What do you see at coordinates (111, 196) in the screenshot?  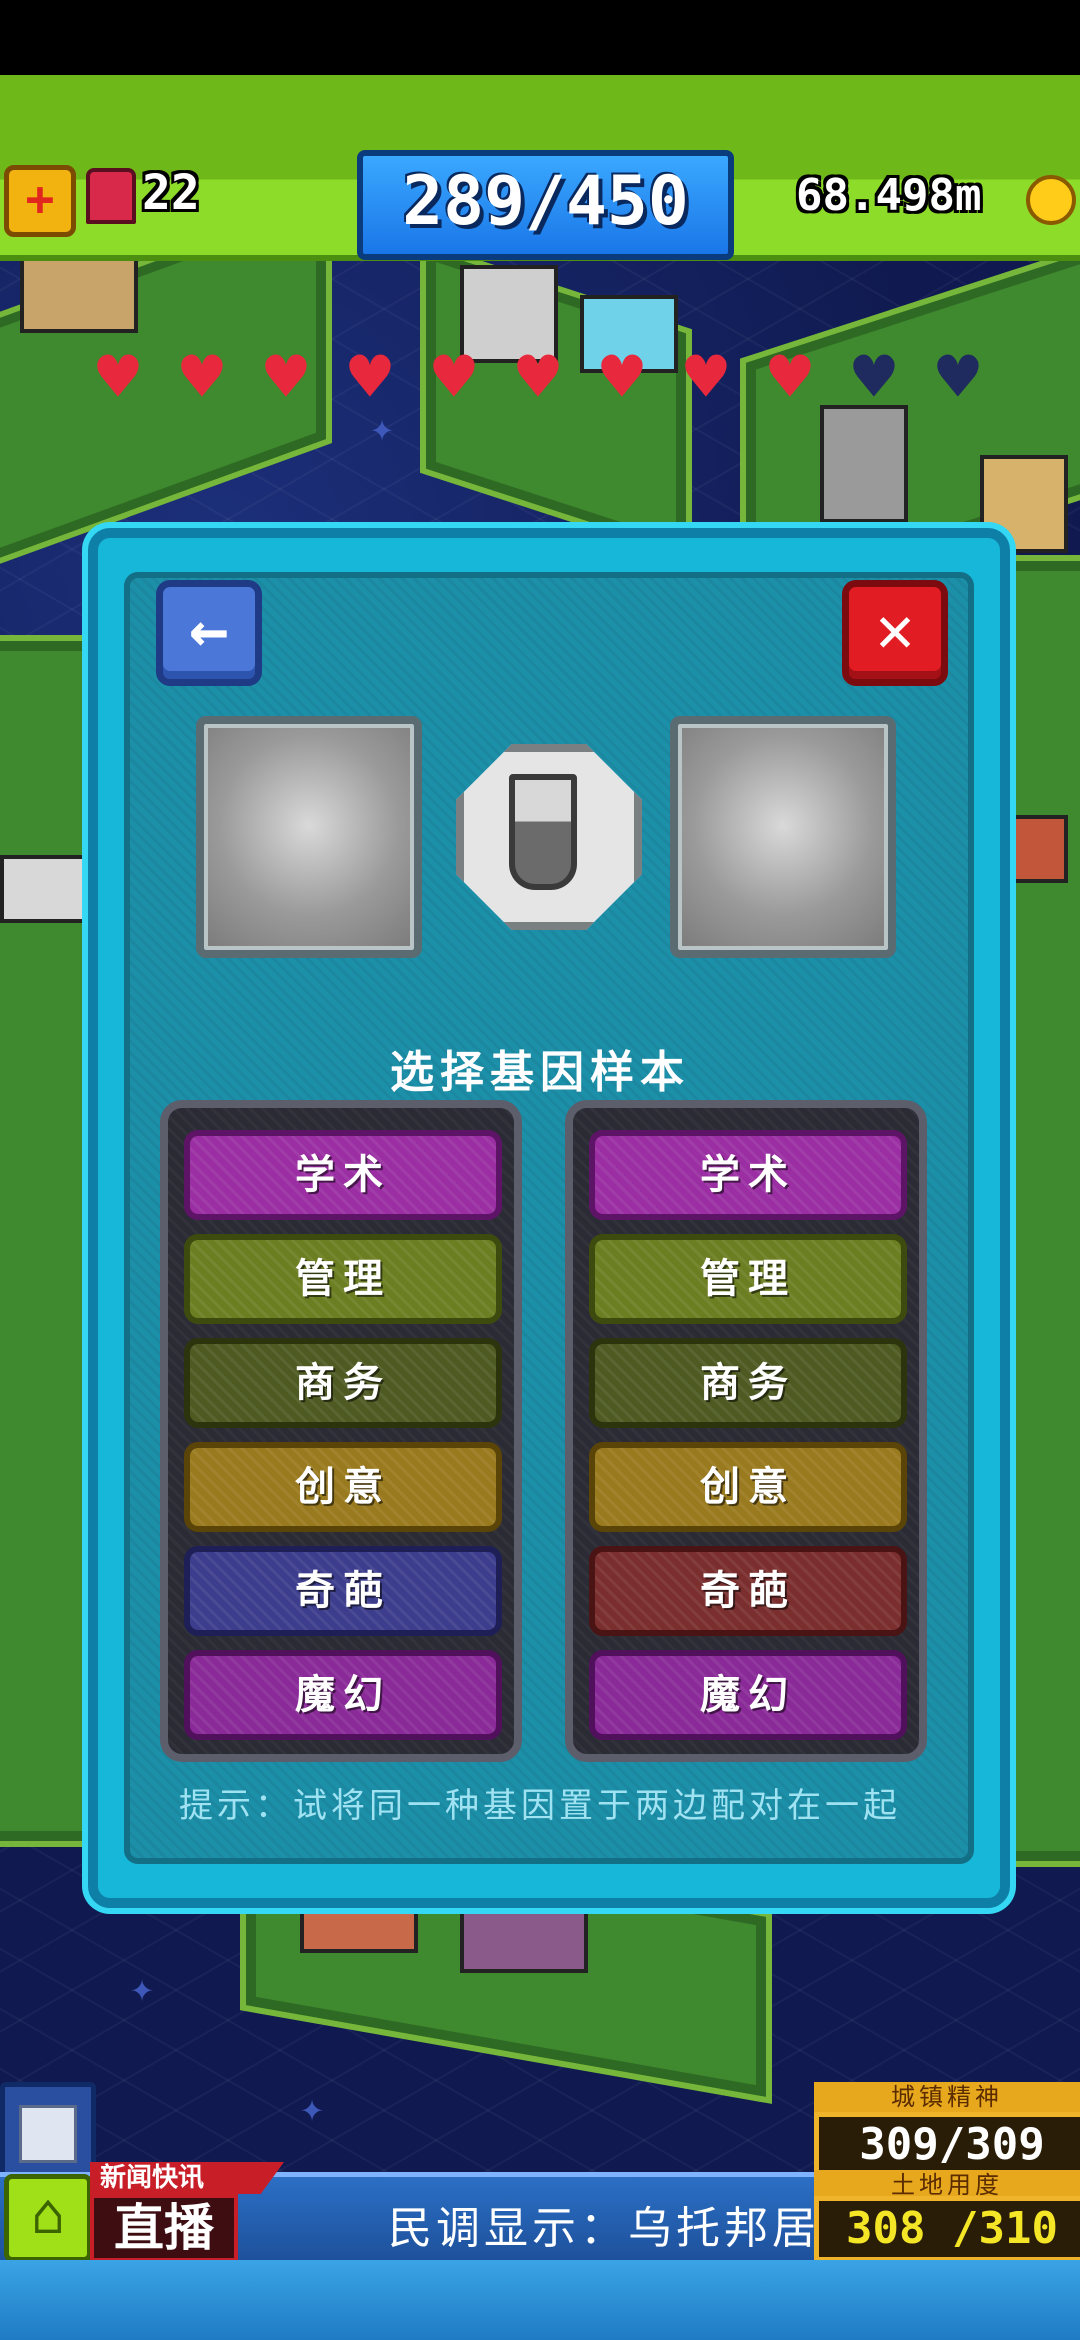 I see `gene-tank-icon` at bounding box center [111, 196].